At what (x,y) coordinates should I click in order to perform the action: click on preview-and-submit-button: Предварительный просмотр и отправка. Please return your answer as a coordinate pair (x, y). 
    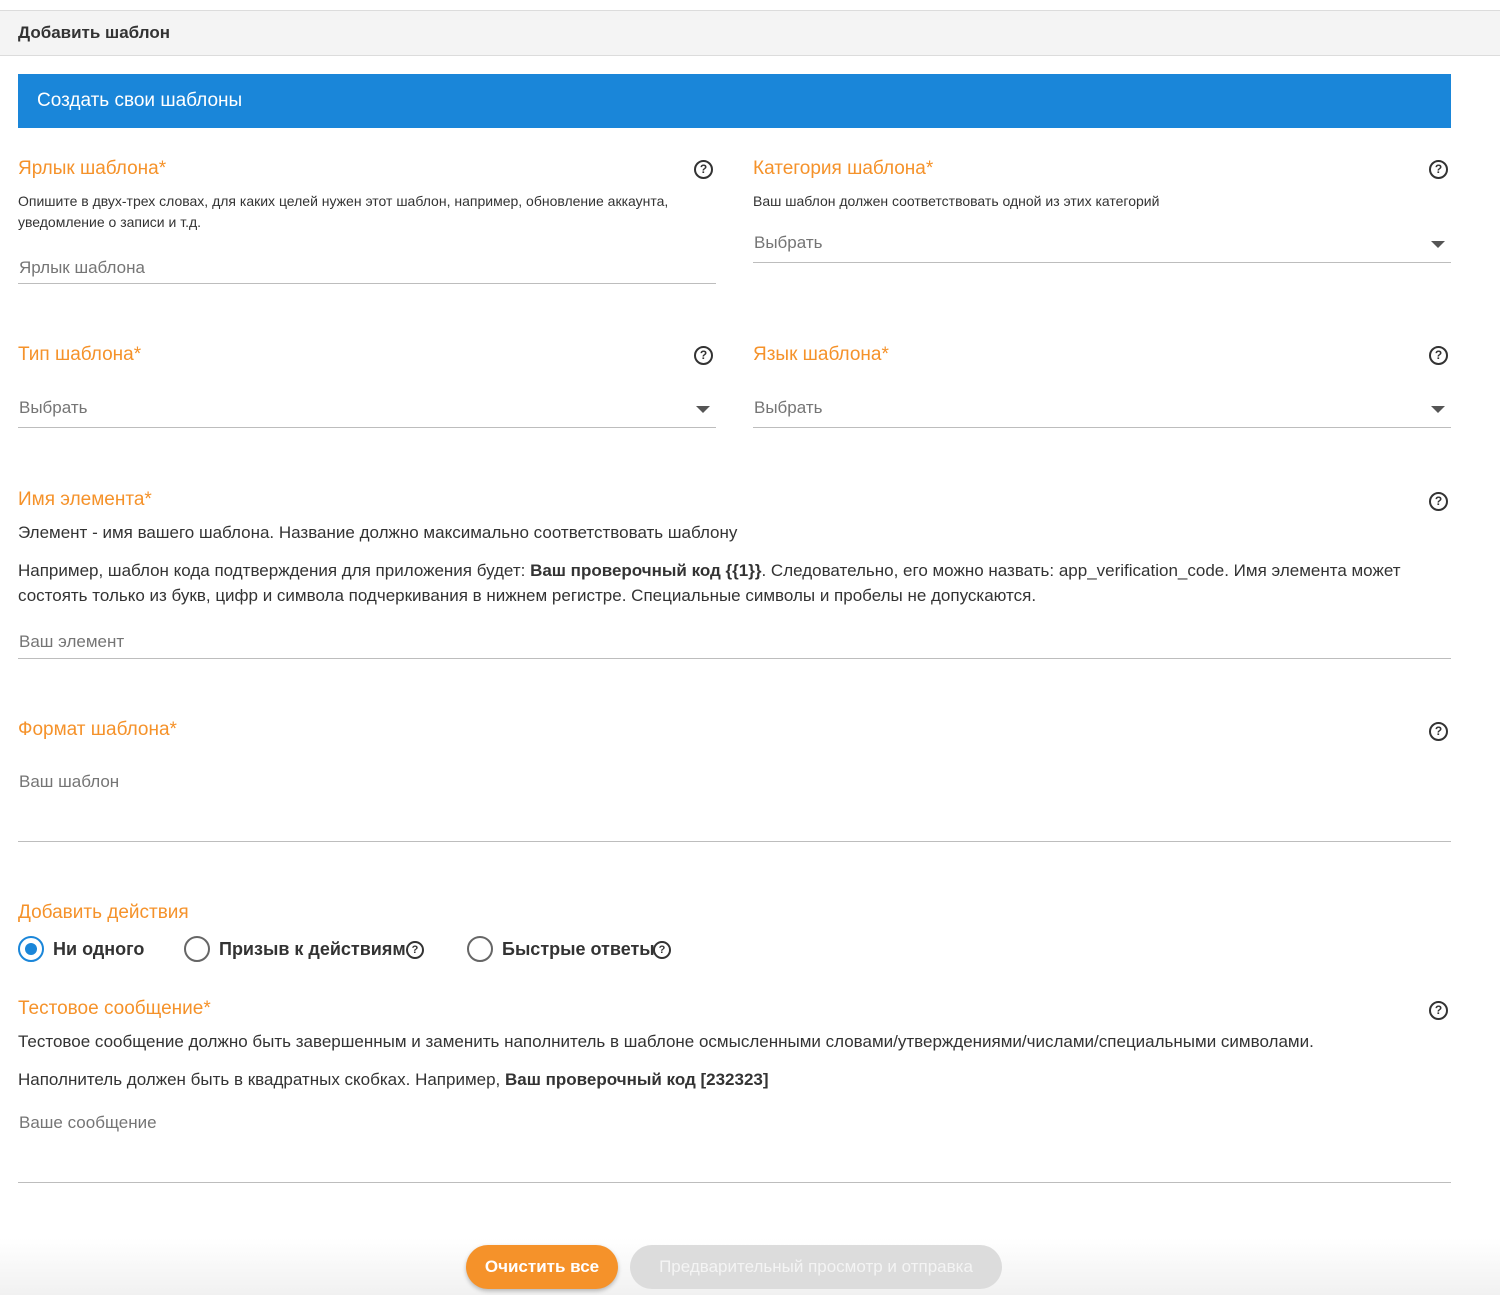
    Looking at the image, I should click on (816, 1267).